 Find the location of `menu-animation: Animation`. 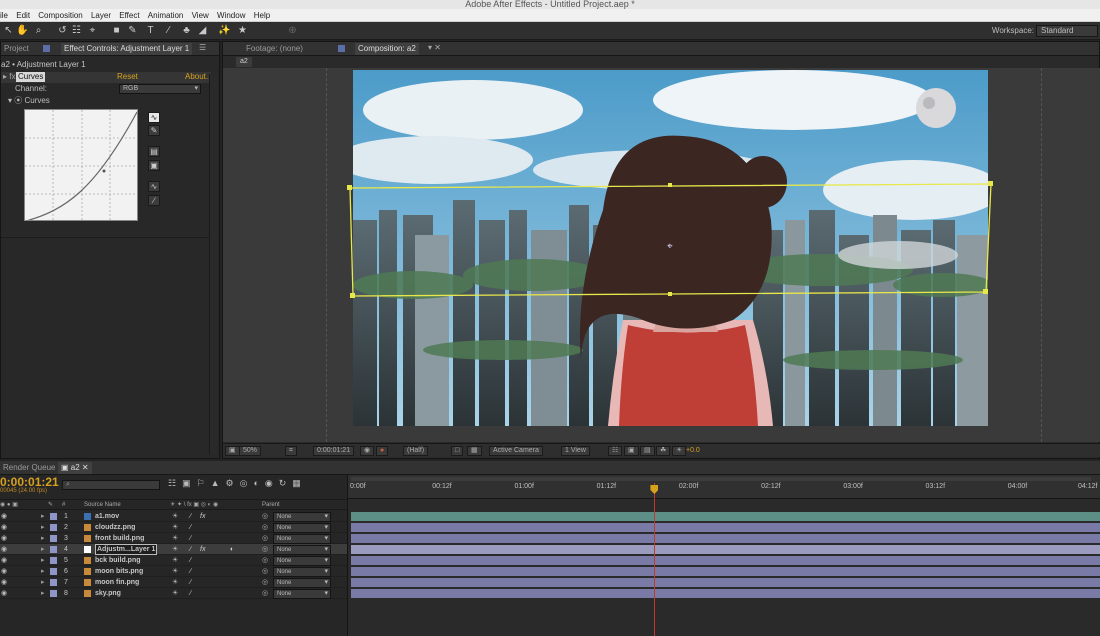

menu-animation: Animation is located at coordinates (166, 15).